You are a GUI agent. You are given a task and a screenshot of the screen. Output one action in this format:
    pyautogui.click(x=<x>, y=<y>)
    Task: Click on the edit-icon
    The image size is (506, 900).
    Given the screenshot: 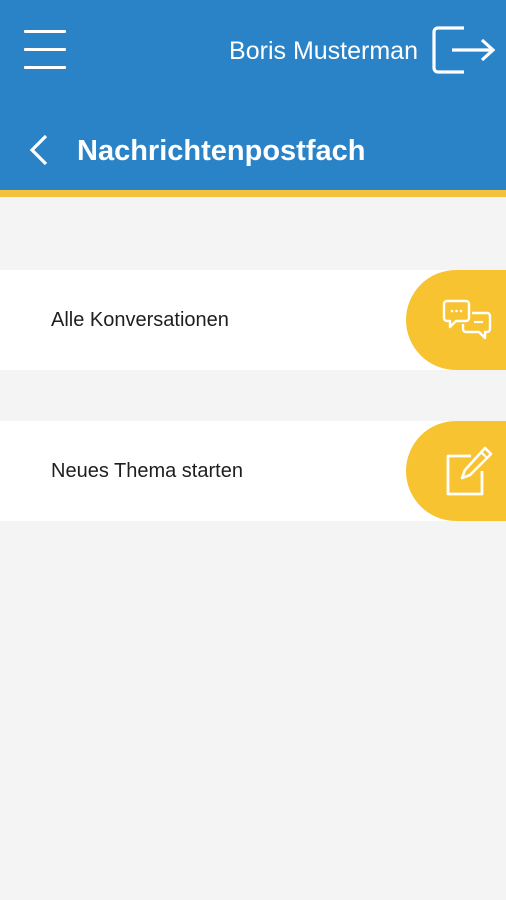 What is the action you would take?
    pyautogui.click(x=466, y=471)
    